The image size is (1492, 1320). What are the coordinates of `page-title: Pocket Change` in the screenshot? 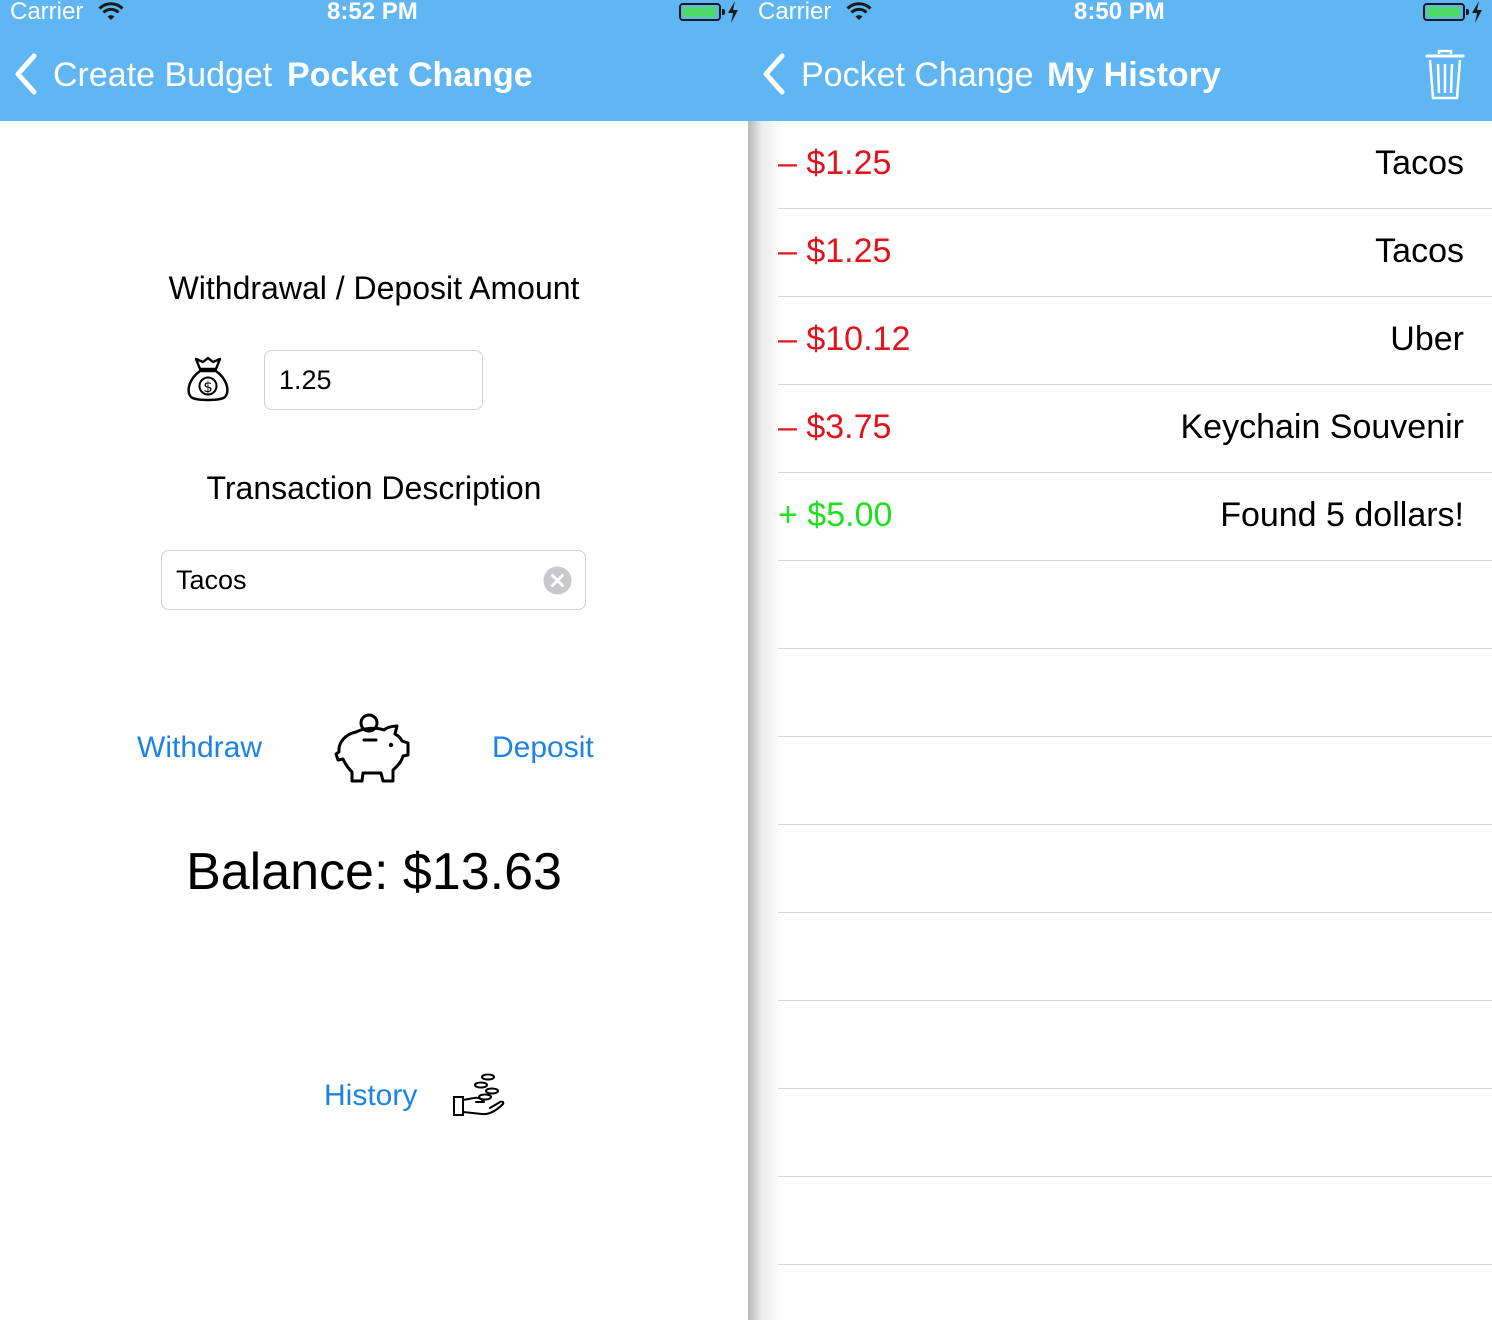 It's located at (410, 75).